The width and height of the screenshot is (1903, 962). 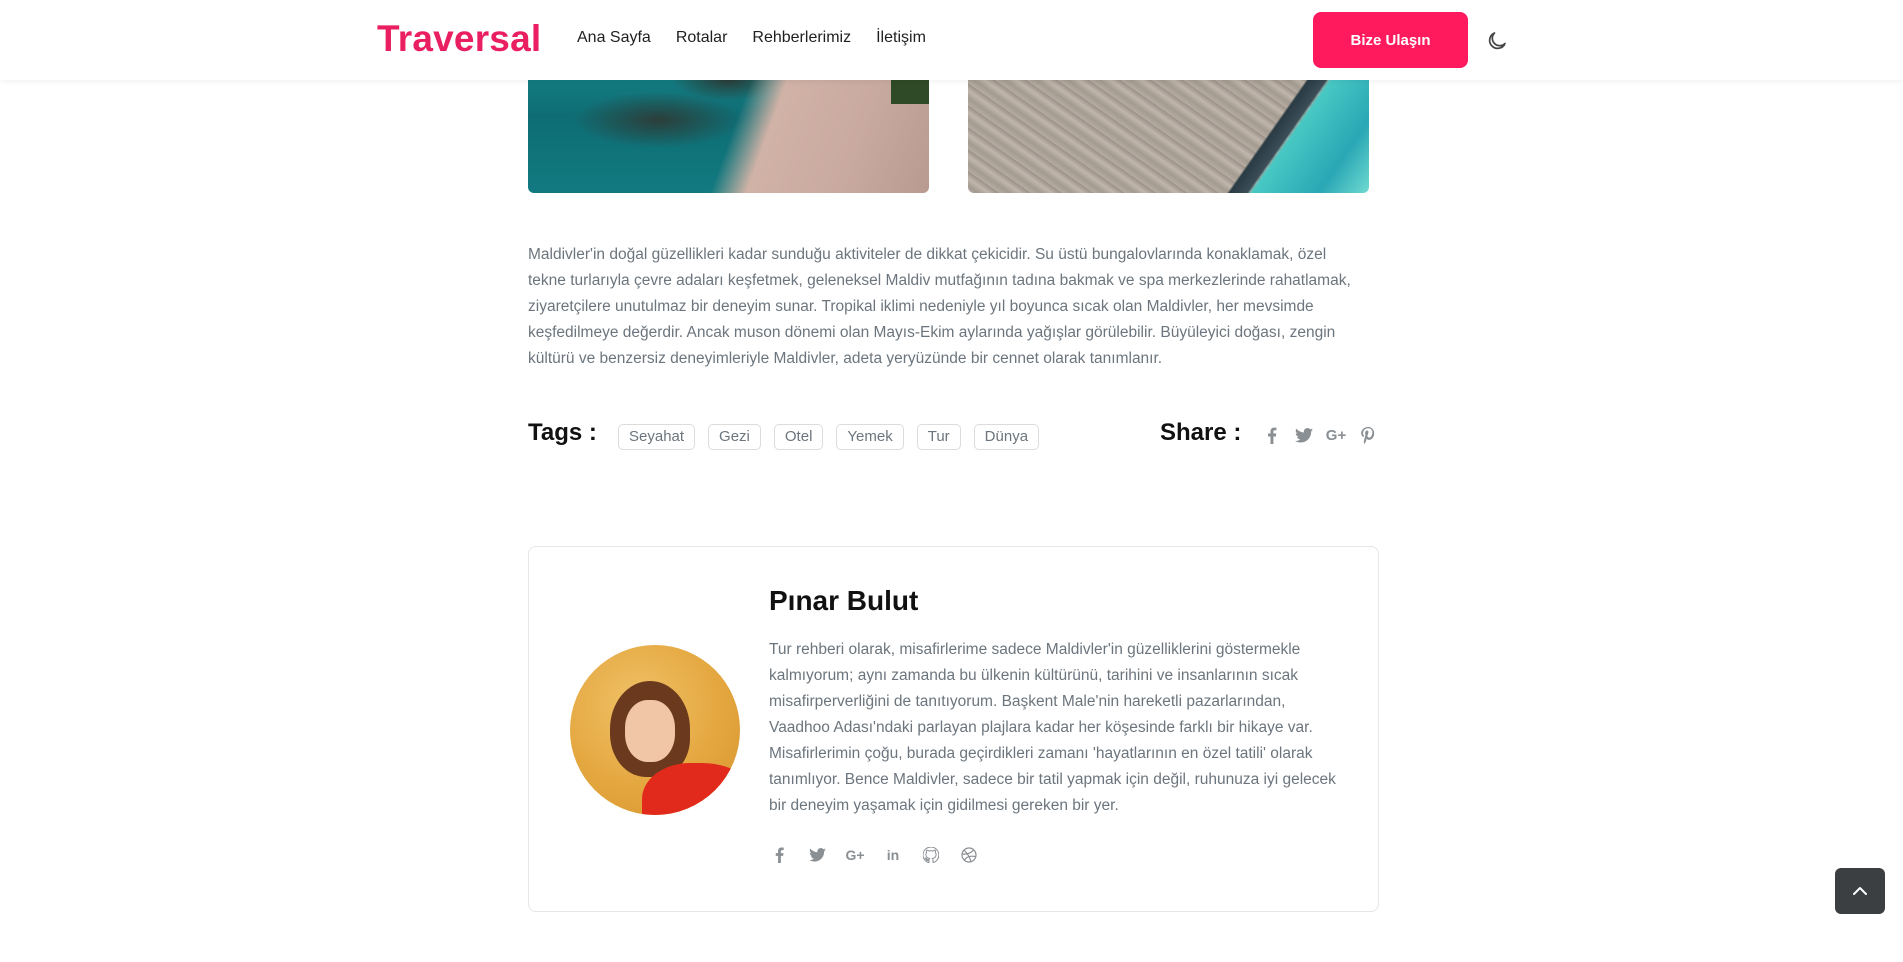 I want to click on nav-item-home: Ana Sayfa, so click(x=614, y=38).